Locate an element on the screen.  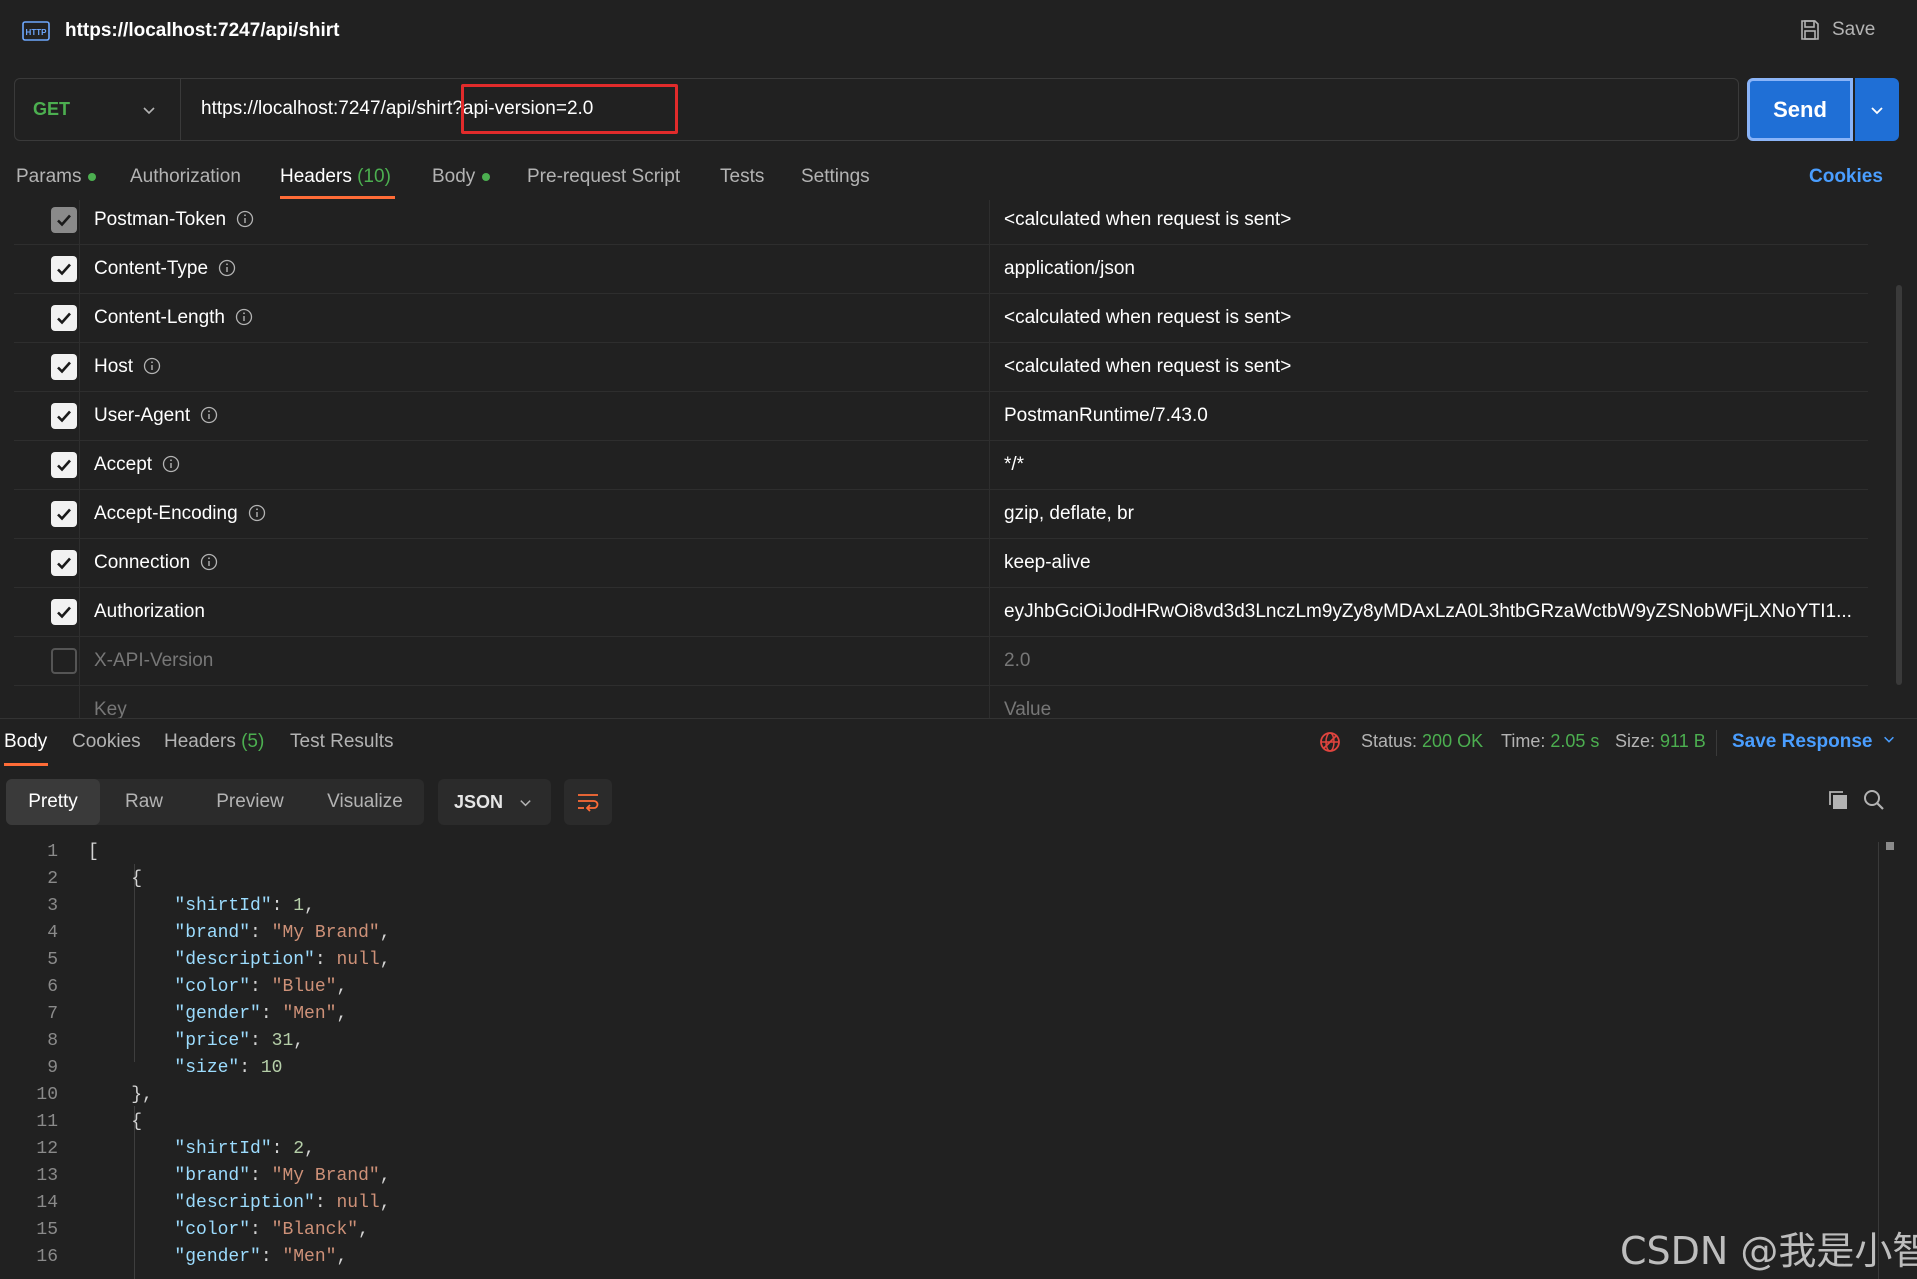
line-number: 10 is located at coordinates (47, 1095).